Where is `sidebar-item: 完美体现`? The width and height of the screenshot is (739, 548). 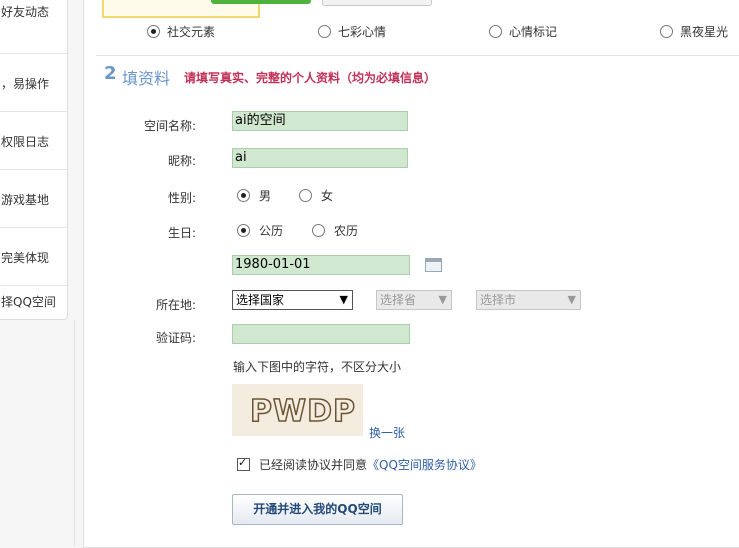
sidebar-item: 完美体现 is located at coordinates (33, 256).